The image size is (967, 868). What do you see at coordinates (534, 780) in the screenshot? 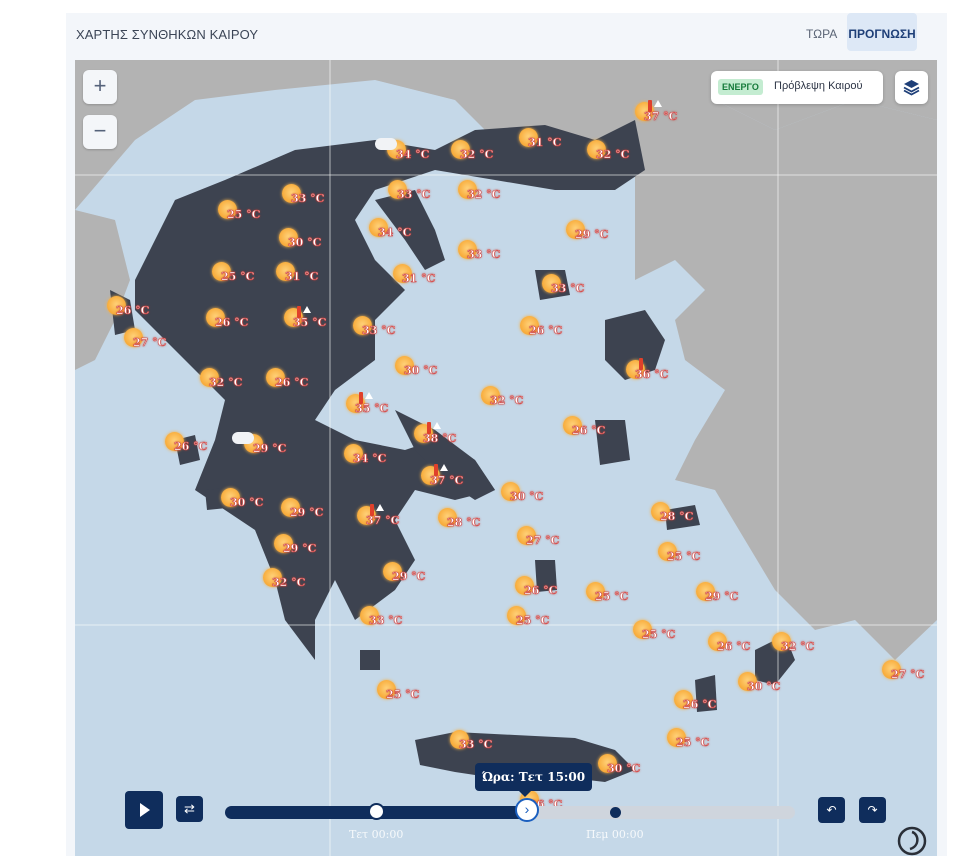
I see `time-tooltip: Ώρα: Τετ 15:00` at bounding box center [534, 780].